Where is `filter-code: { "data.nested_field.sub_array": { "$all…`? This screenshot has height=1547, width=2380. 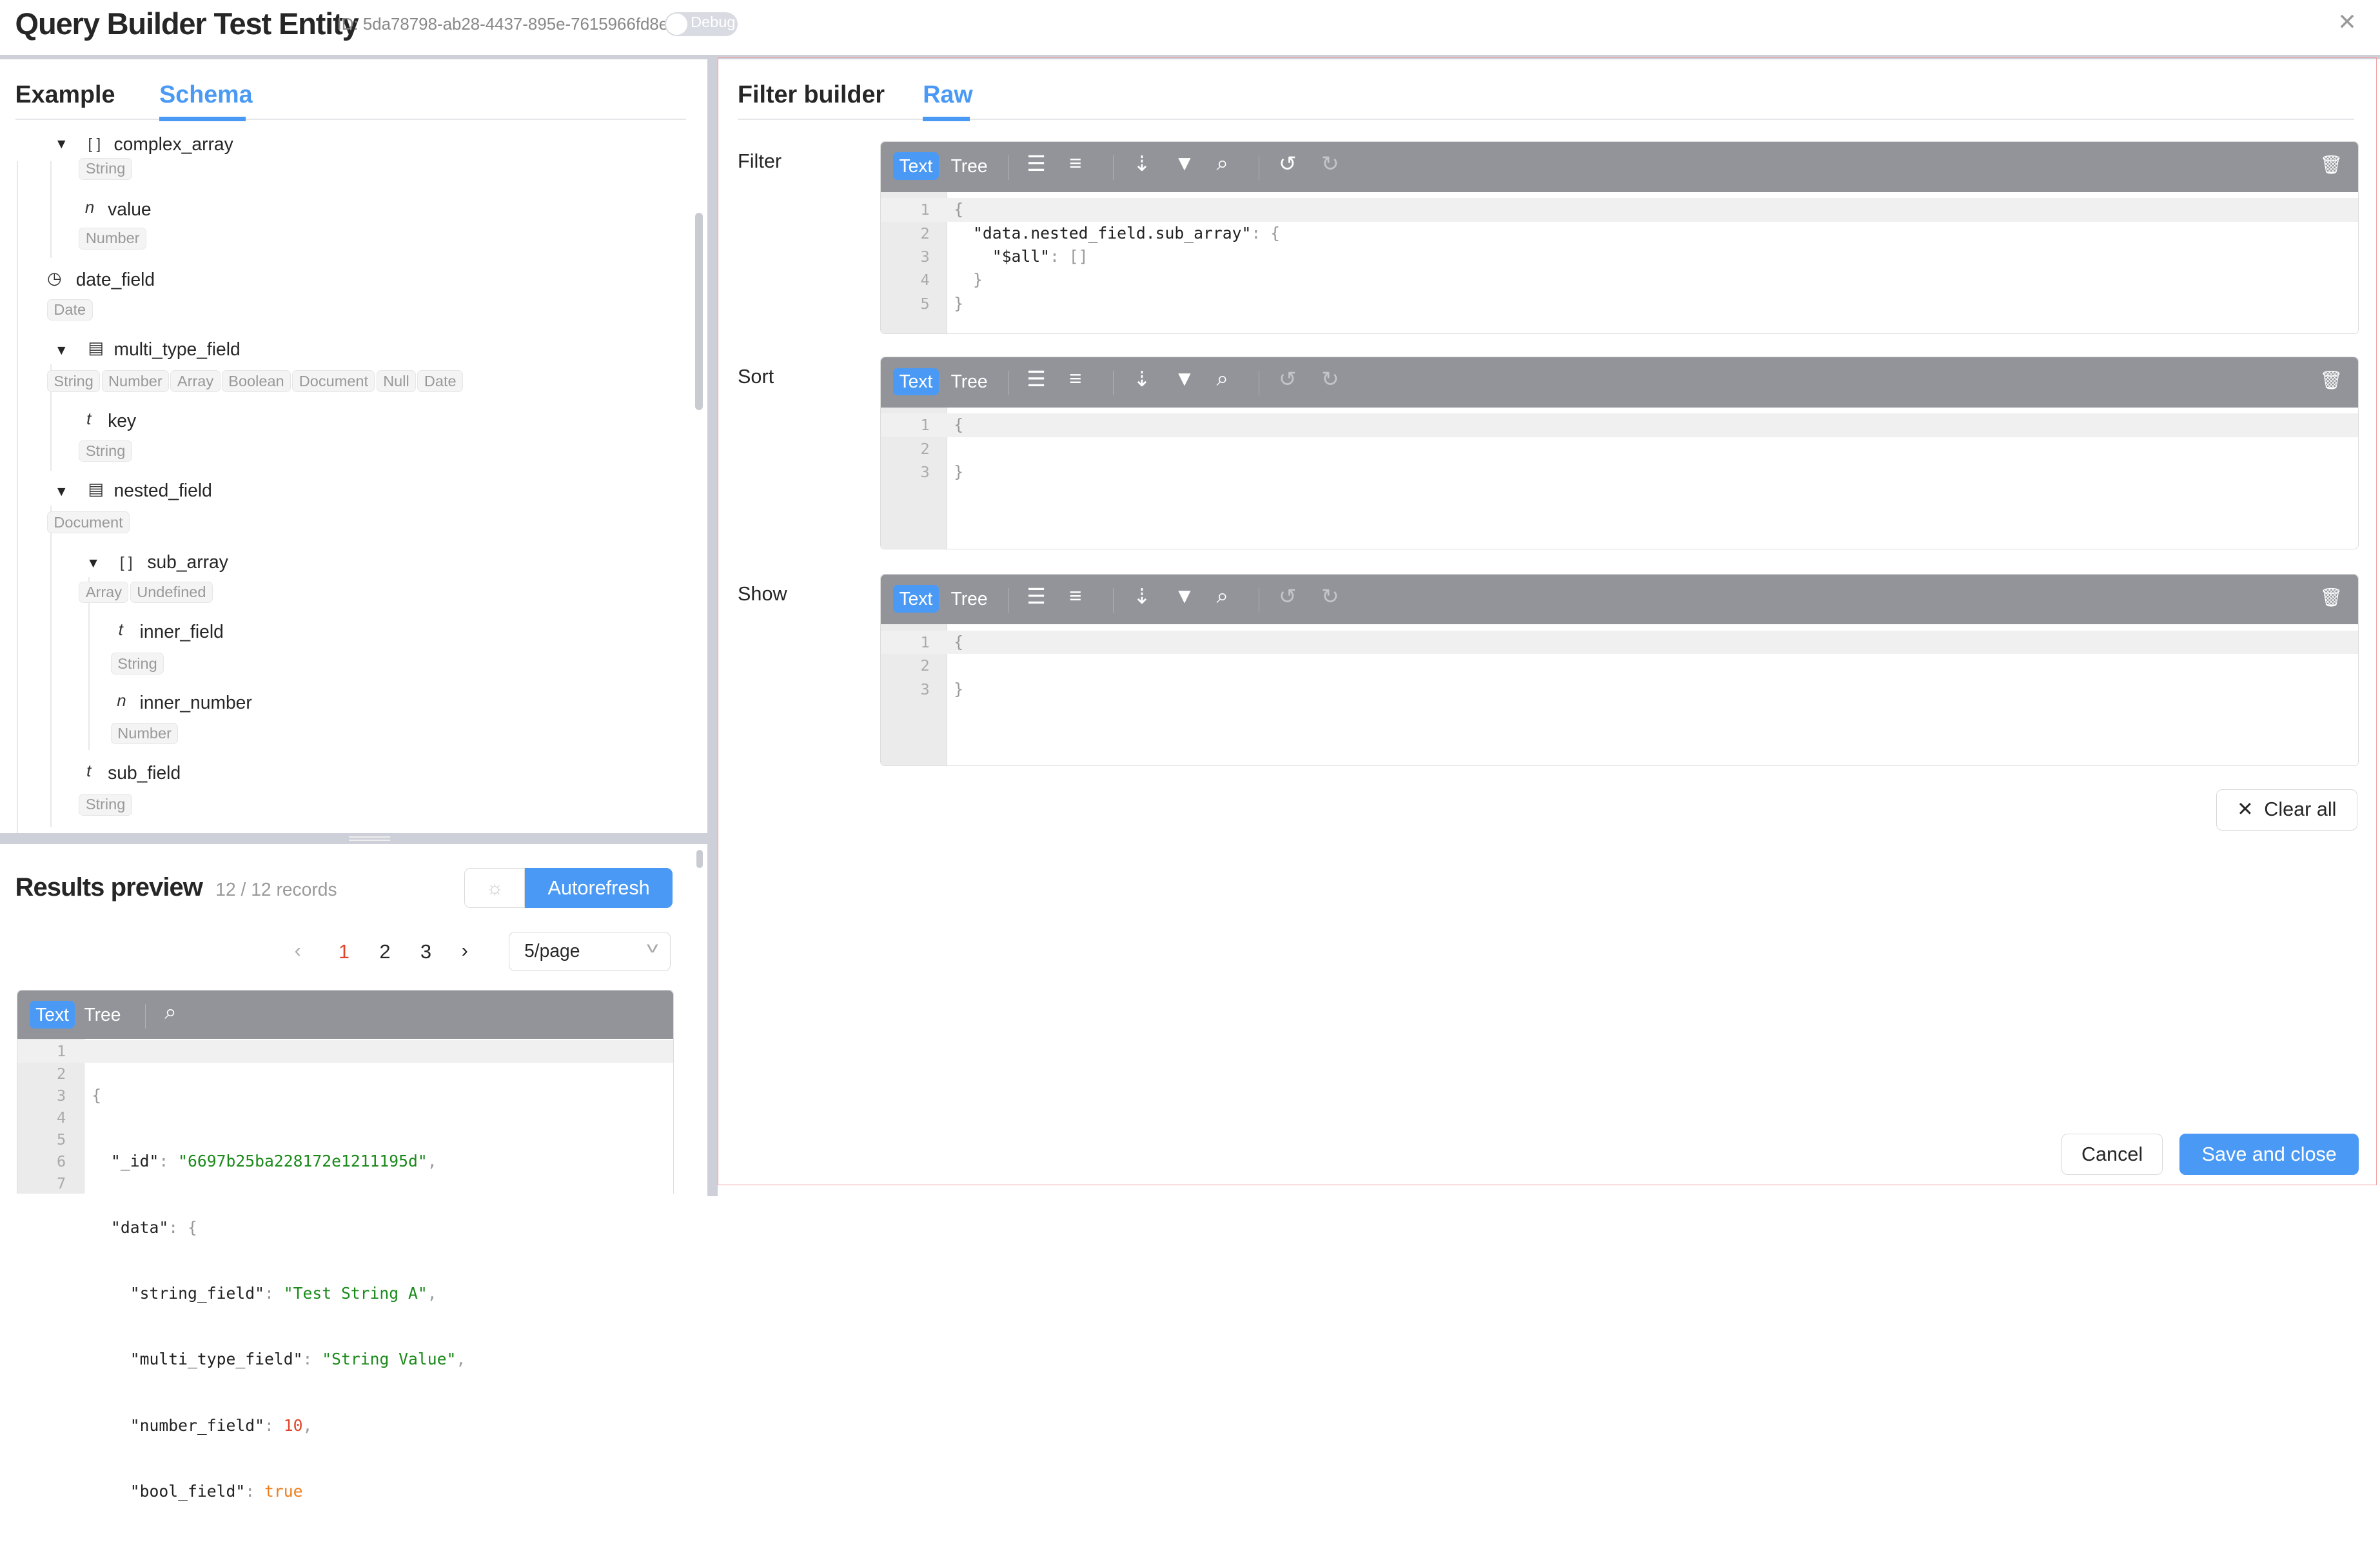
filter-code: { "data.nested_field.sub_array": { "$all… is located at coordinates (1117, 256).